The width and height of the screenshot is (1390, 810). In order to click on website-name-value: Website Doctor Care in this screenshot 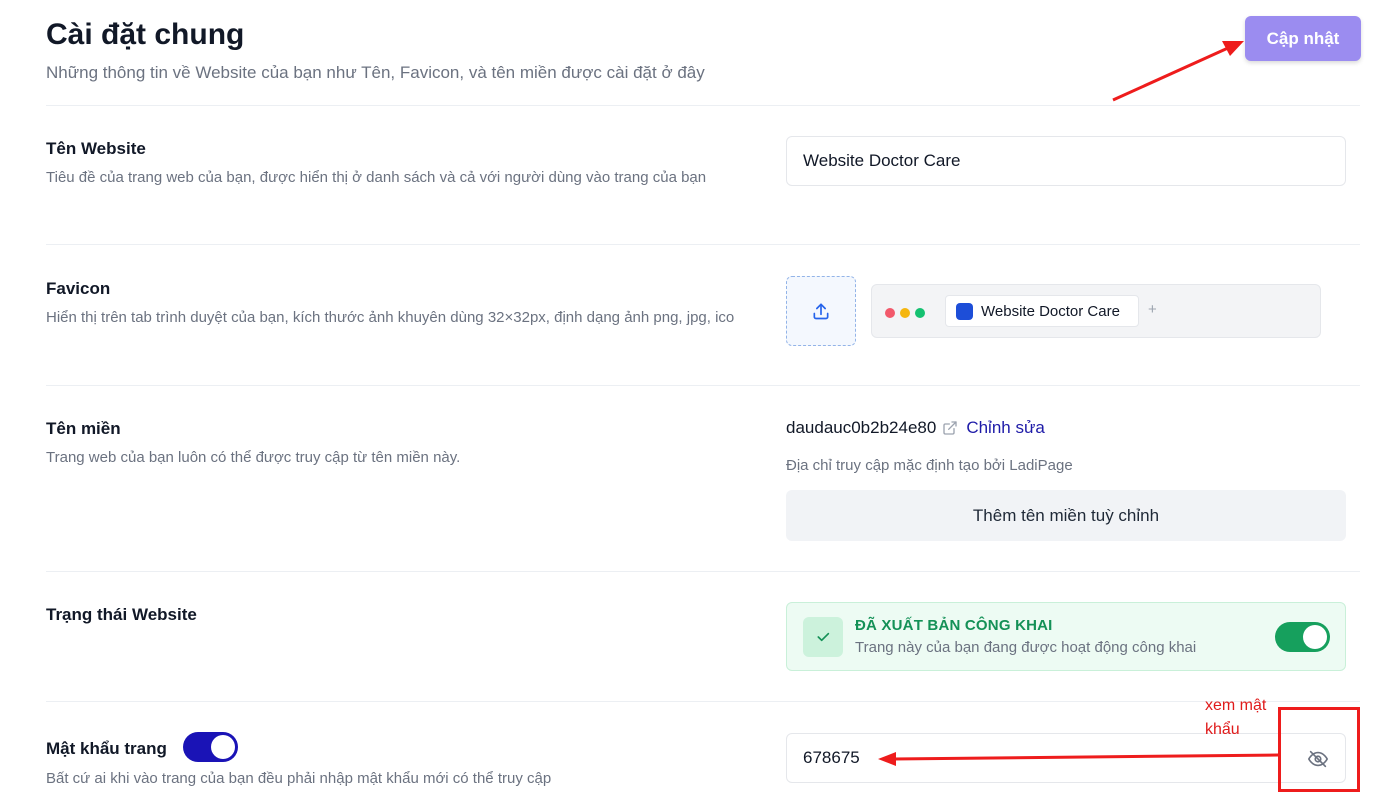, I will do `click(882, 160)`.